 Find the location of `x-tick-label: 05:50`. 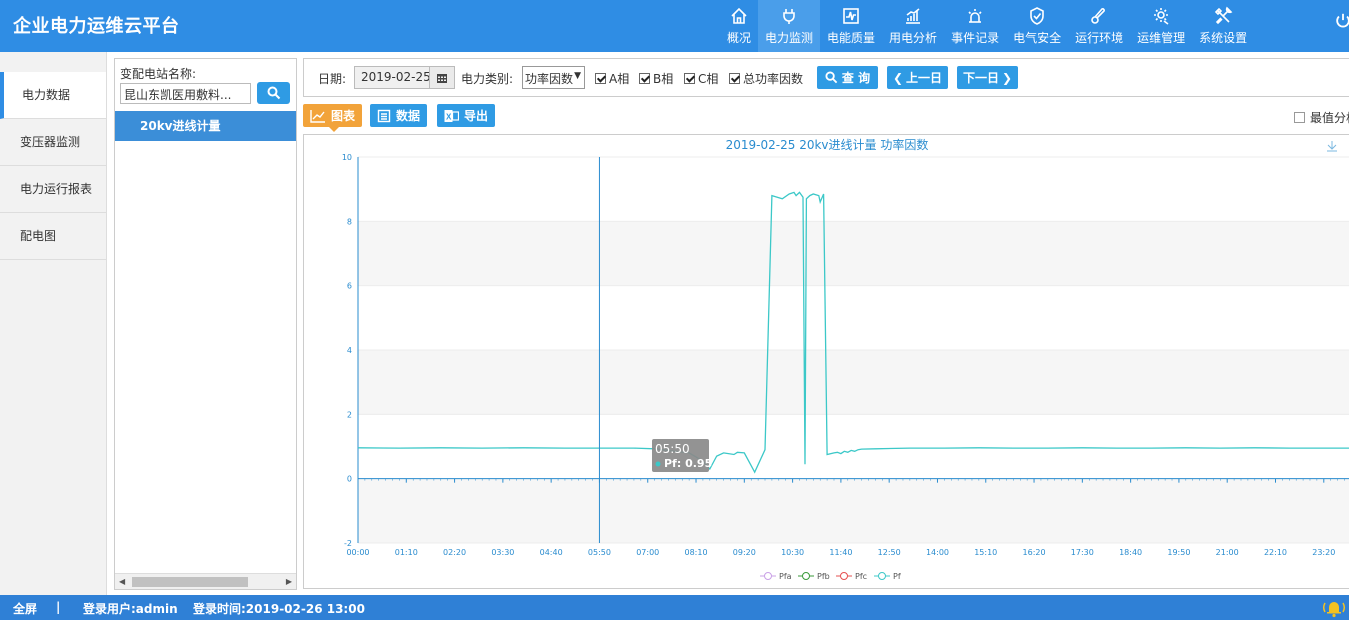

x-tick-label: 05:50 is located at coordinates (599, 552).